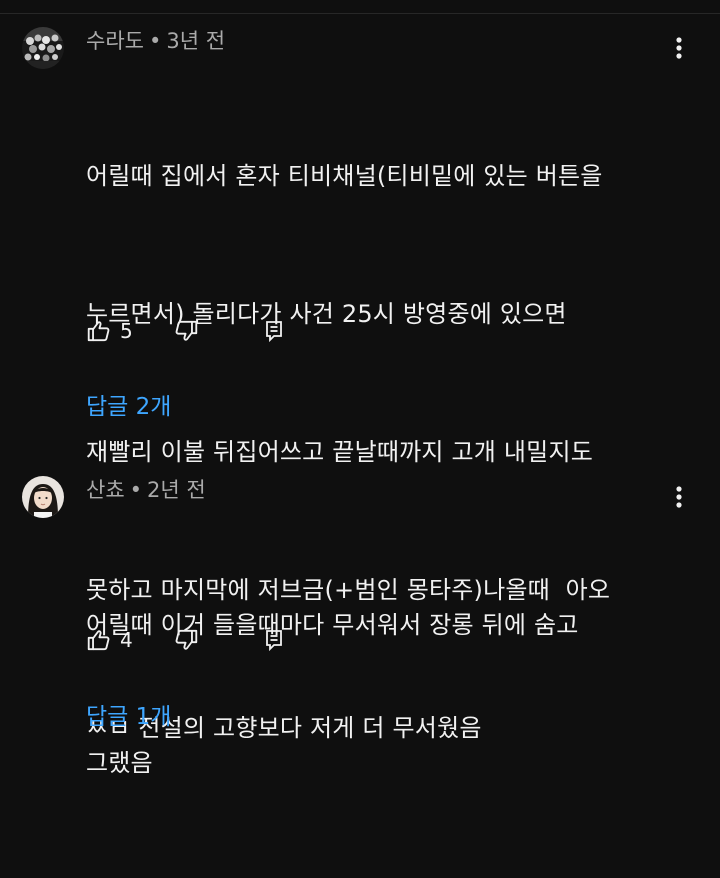  I want to click on like-count: 5, so click(126, 331).